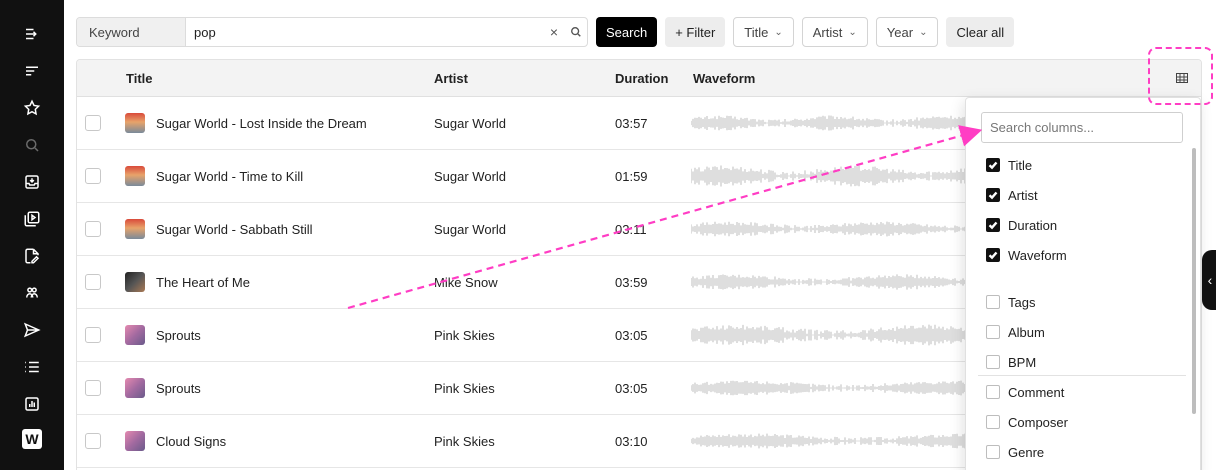  I want to click on track-title: Cloud Signs, so click(191, 441).